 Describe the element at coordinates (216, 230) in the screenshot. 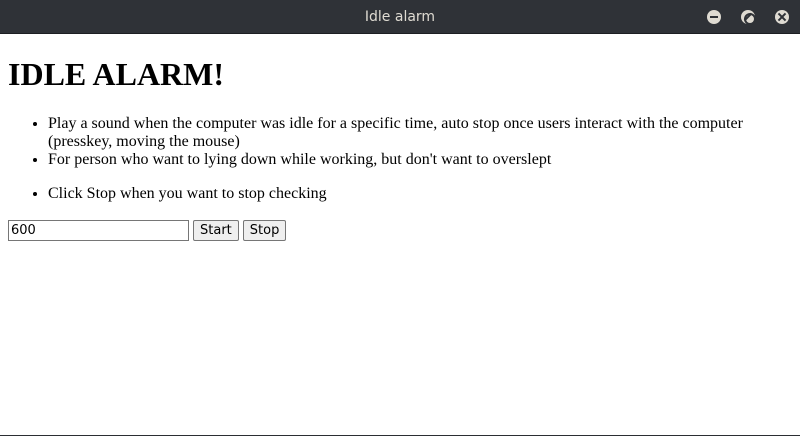

I see `start-button: Start` at that location.